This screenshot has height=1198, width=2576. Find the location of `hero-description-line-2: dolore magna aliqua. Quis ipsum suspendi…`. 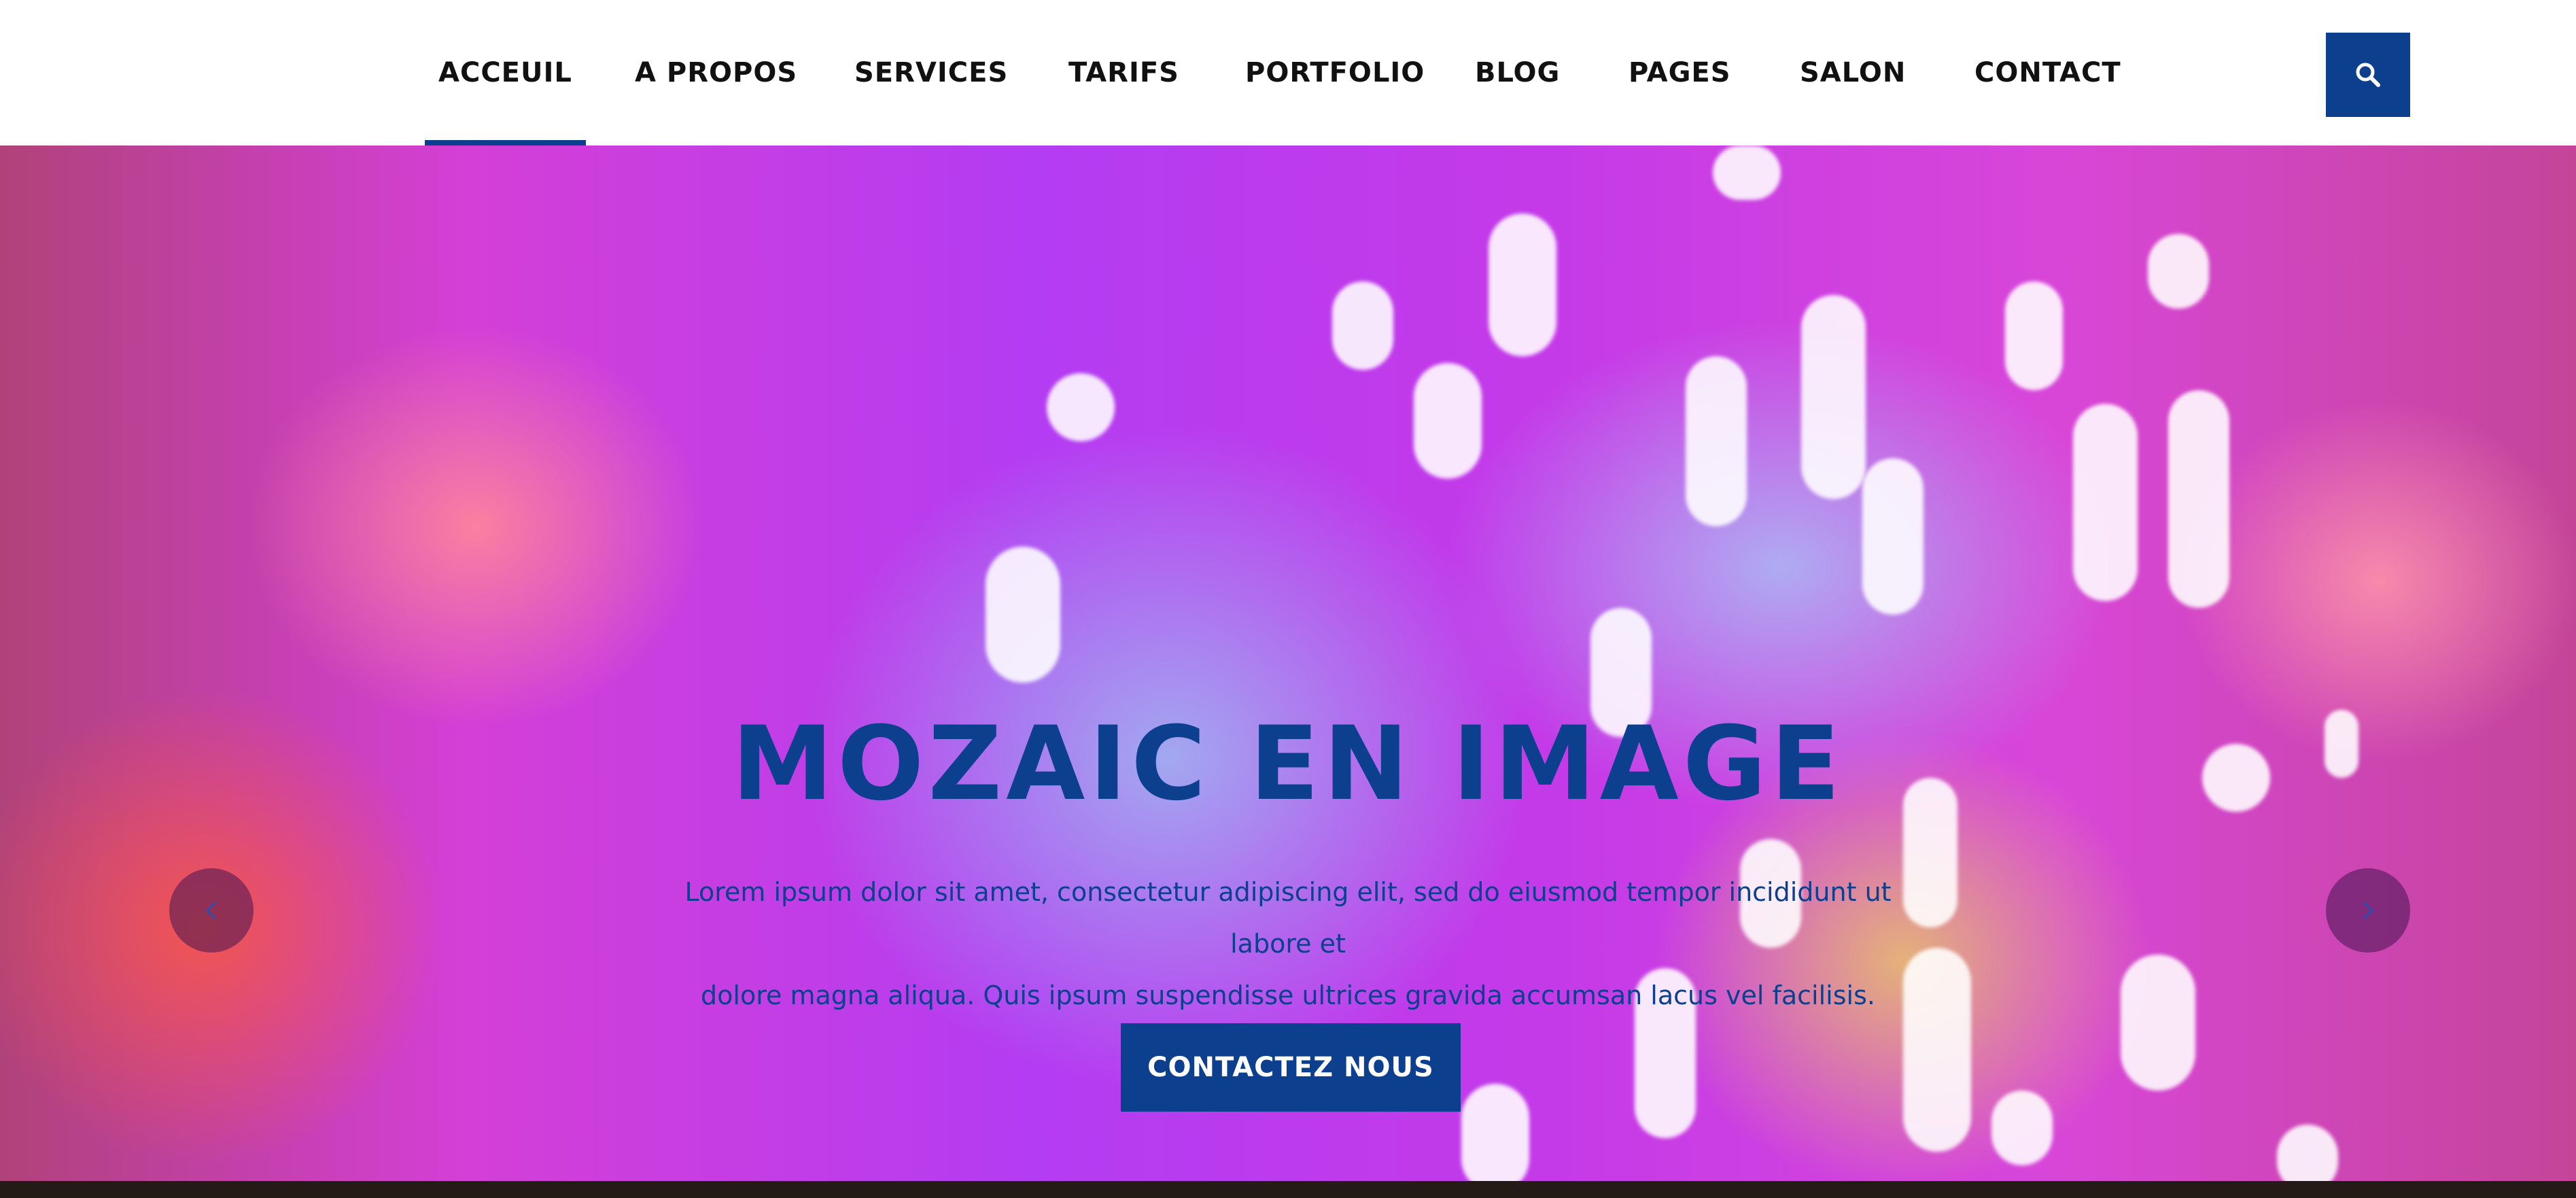

hero-description-line-2: dolore magna aliqua. Quis ipsum suspendi… is located at coordinates (1288, 995).